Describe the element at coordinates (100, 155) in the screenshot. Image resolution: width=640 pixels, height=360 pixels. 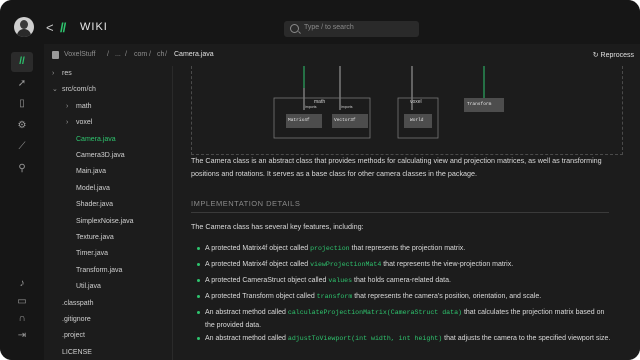
I see `tree-item-label: Camera3D.java` at that location.